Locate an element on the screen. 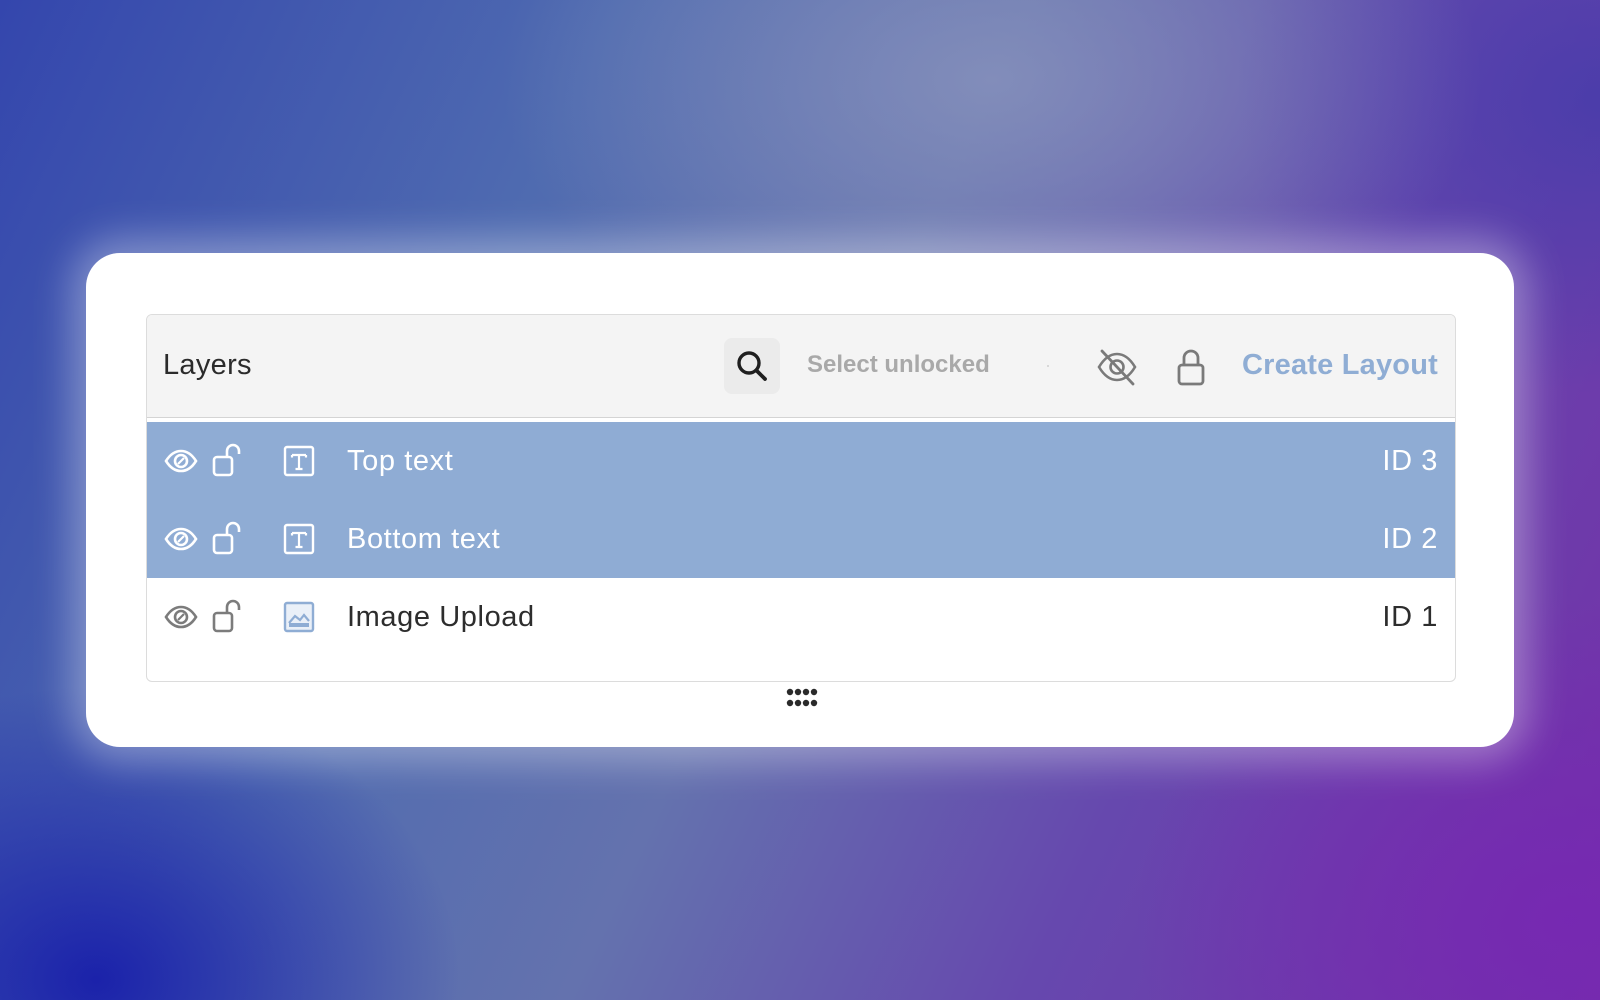 Image resolution: width=1600 pixels, height=1000 pixels. create-layout-button: Create Layout is located at coordinates (1340, 365).